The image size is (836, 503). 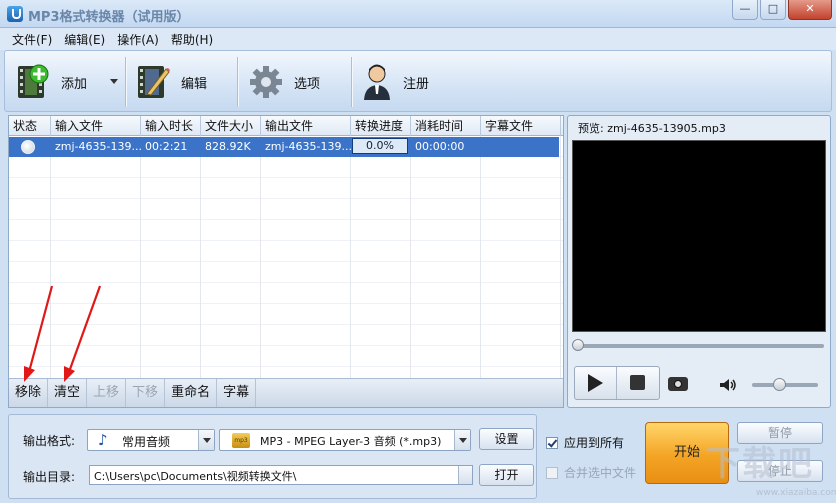 What do you see at coordinates (32, 39) in the screenshot?
I see `menu-file: 文件(F)` at bounding box center [32, 39].